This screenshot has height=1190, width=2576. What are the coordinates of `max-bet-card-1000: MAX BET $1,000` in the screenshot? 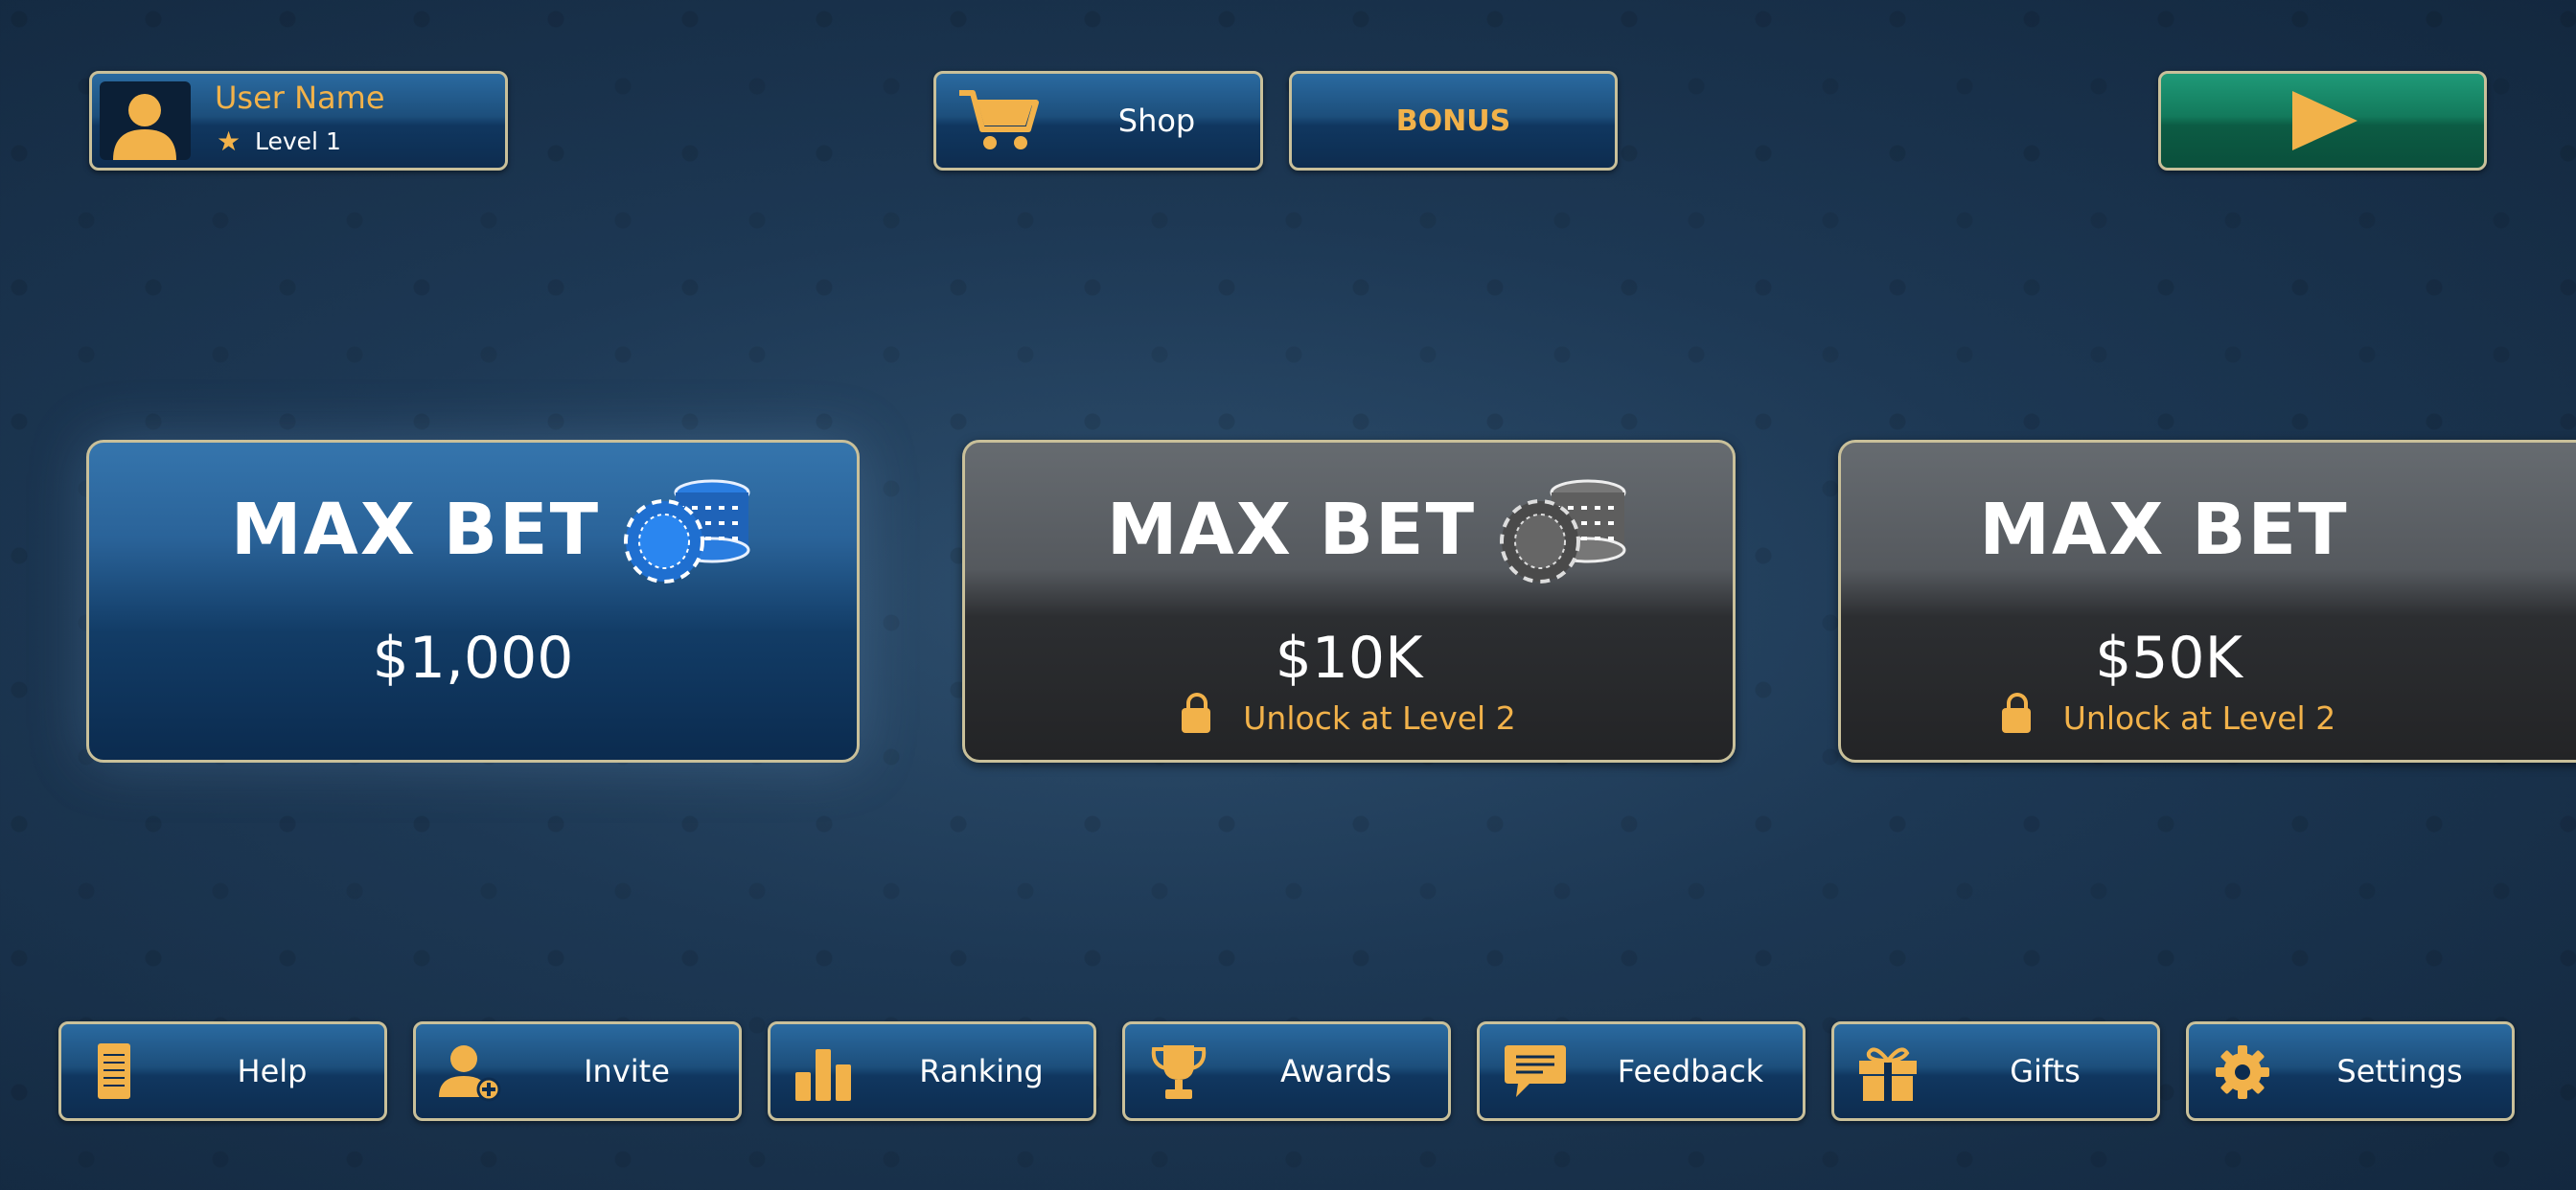 It's located at (473, 602).